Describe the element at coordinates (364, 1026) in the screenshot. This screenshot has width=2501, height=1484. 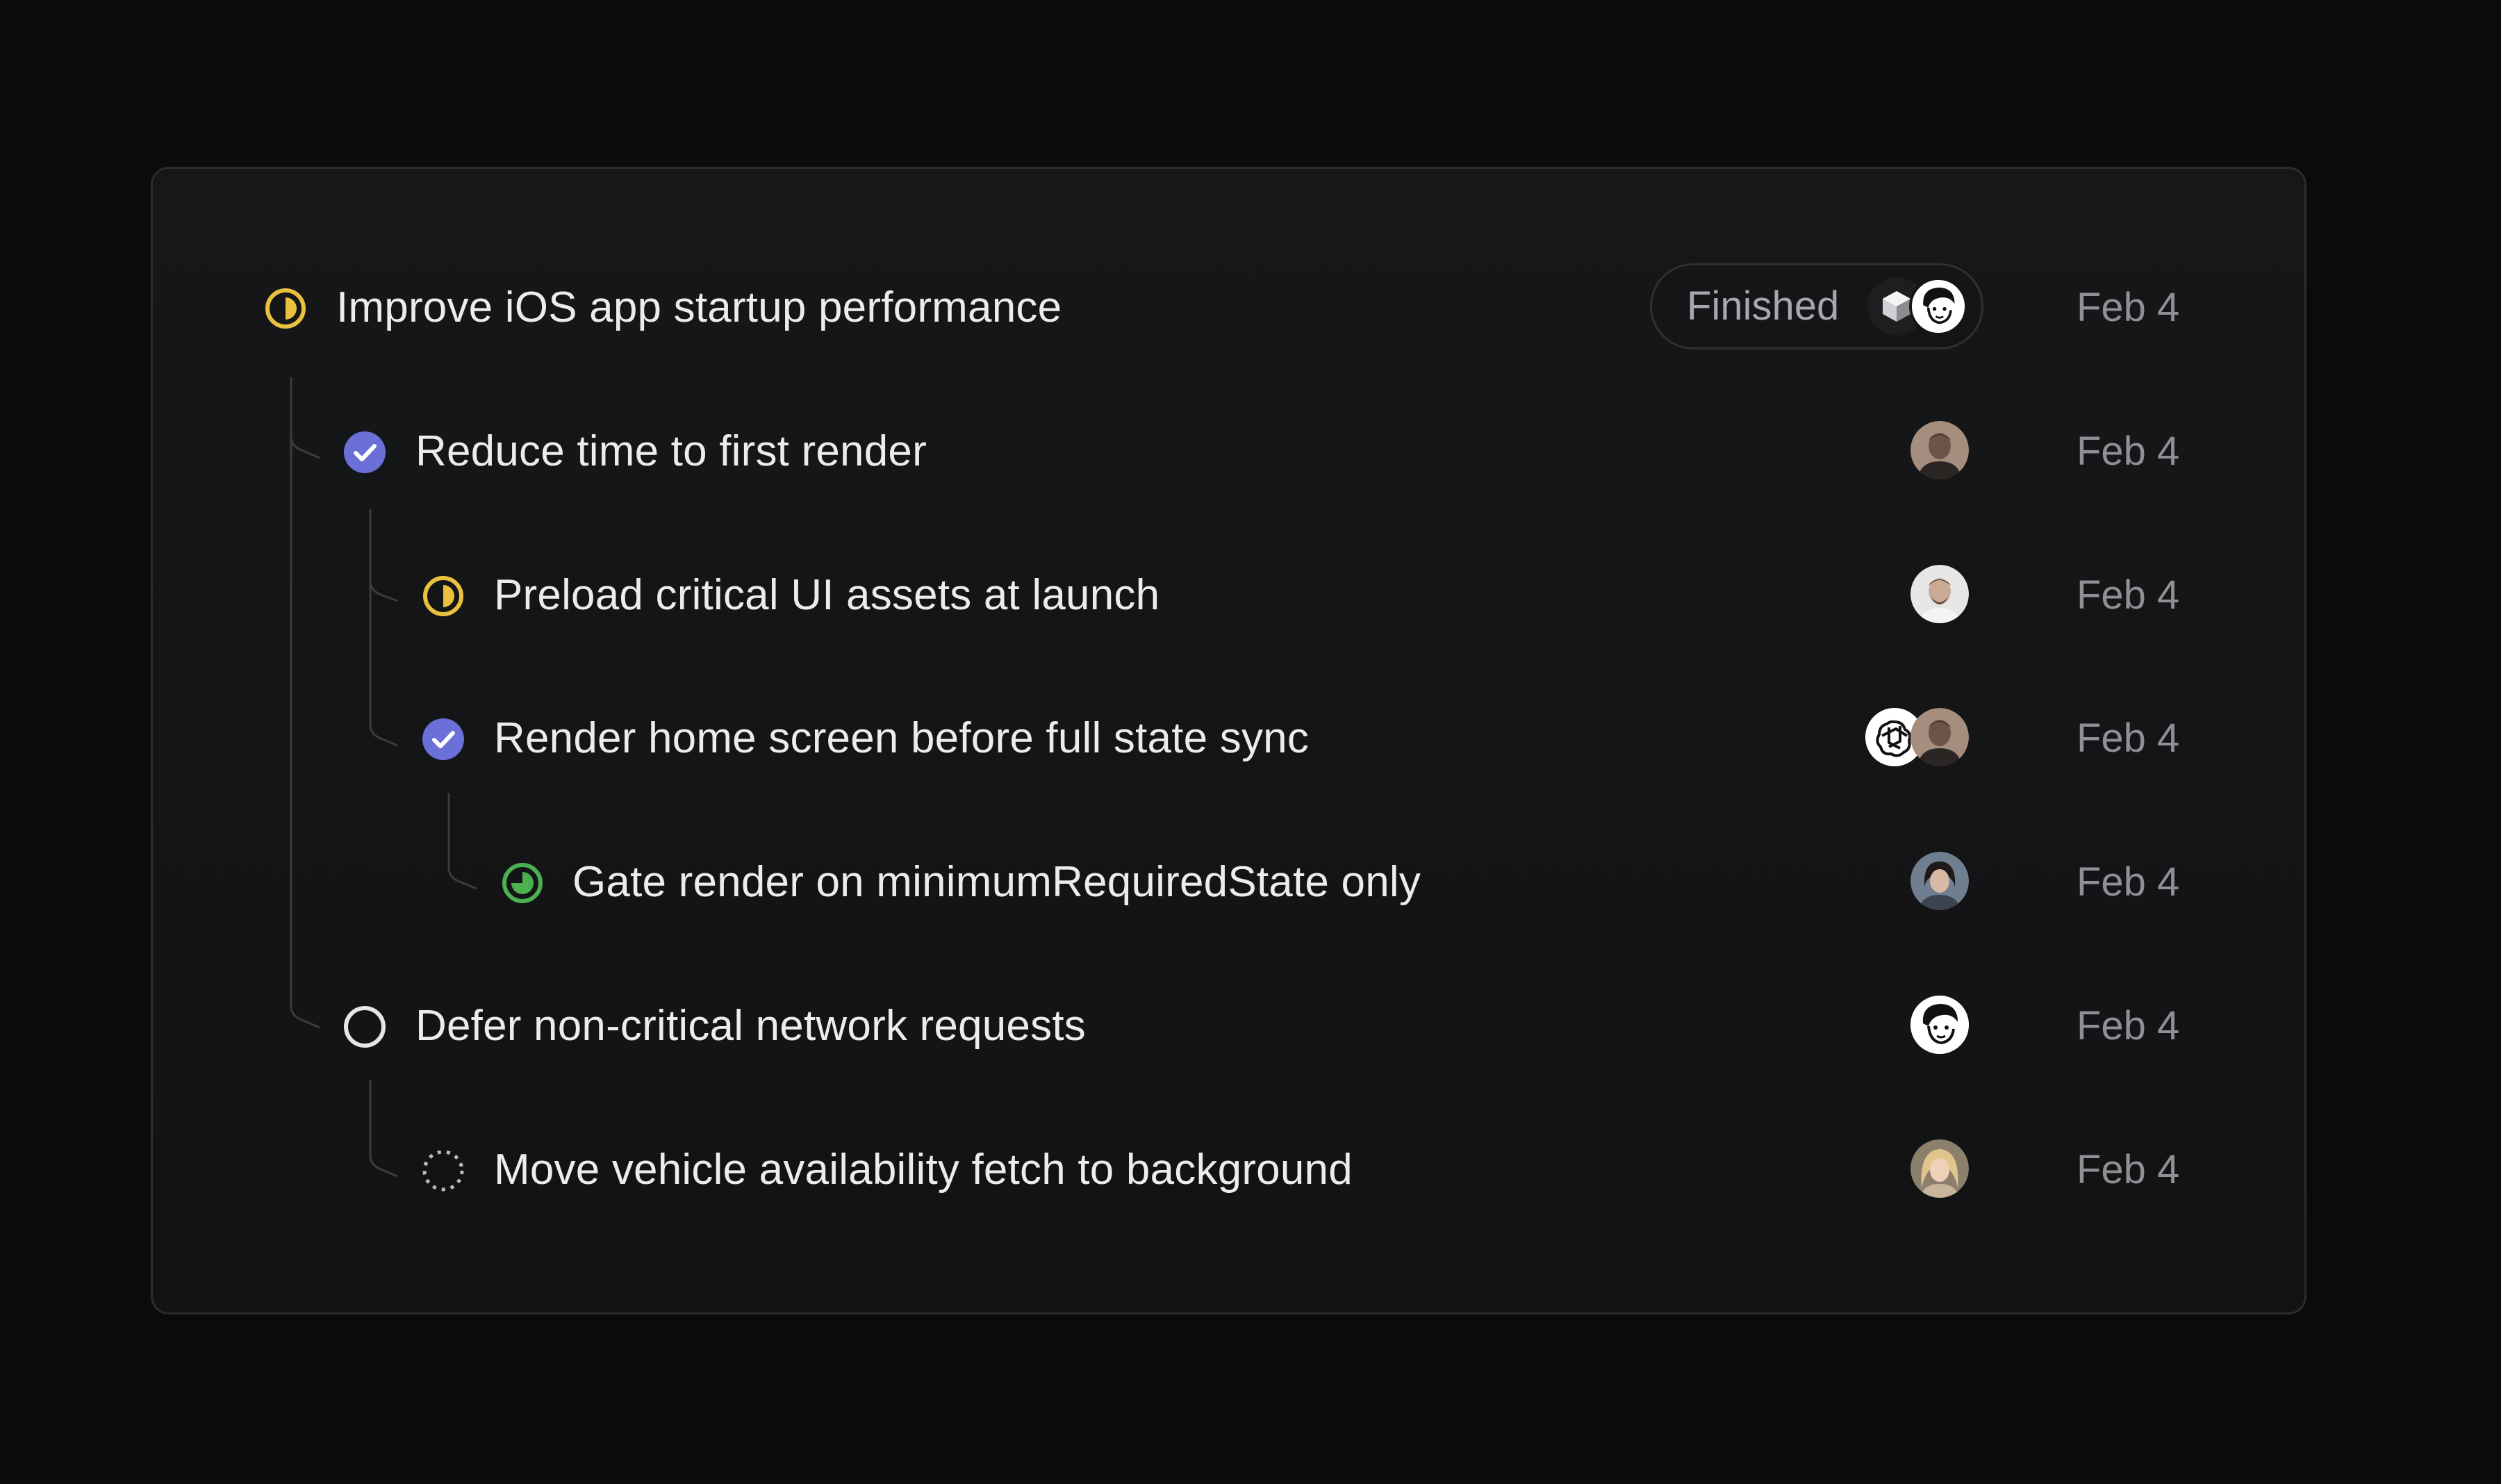
I see `todo-status-icon` at that location.